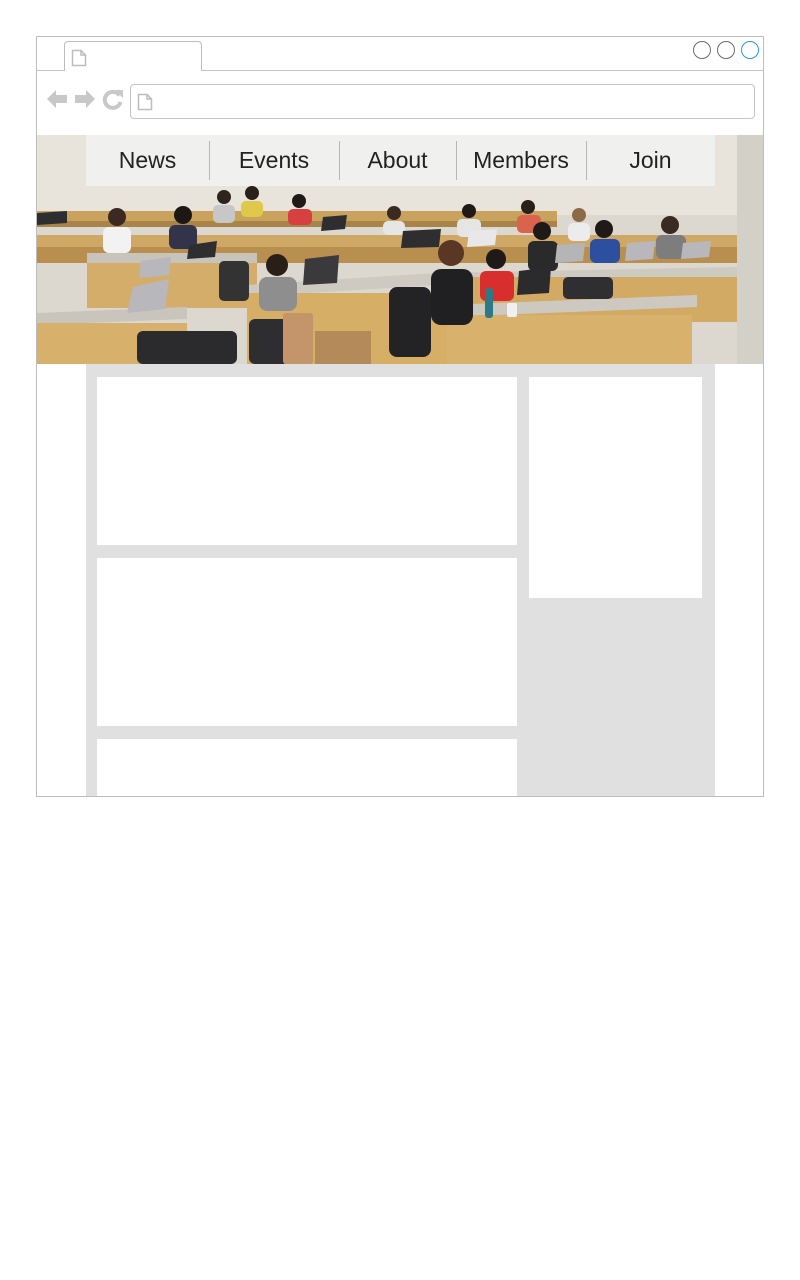 The width and height of the screenshot is (800, 1280). Describe the element at coordinates (400, 54) in the screenshot. I see `tab-strip` at that location.